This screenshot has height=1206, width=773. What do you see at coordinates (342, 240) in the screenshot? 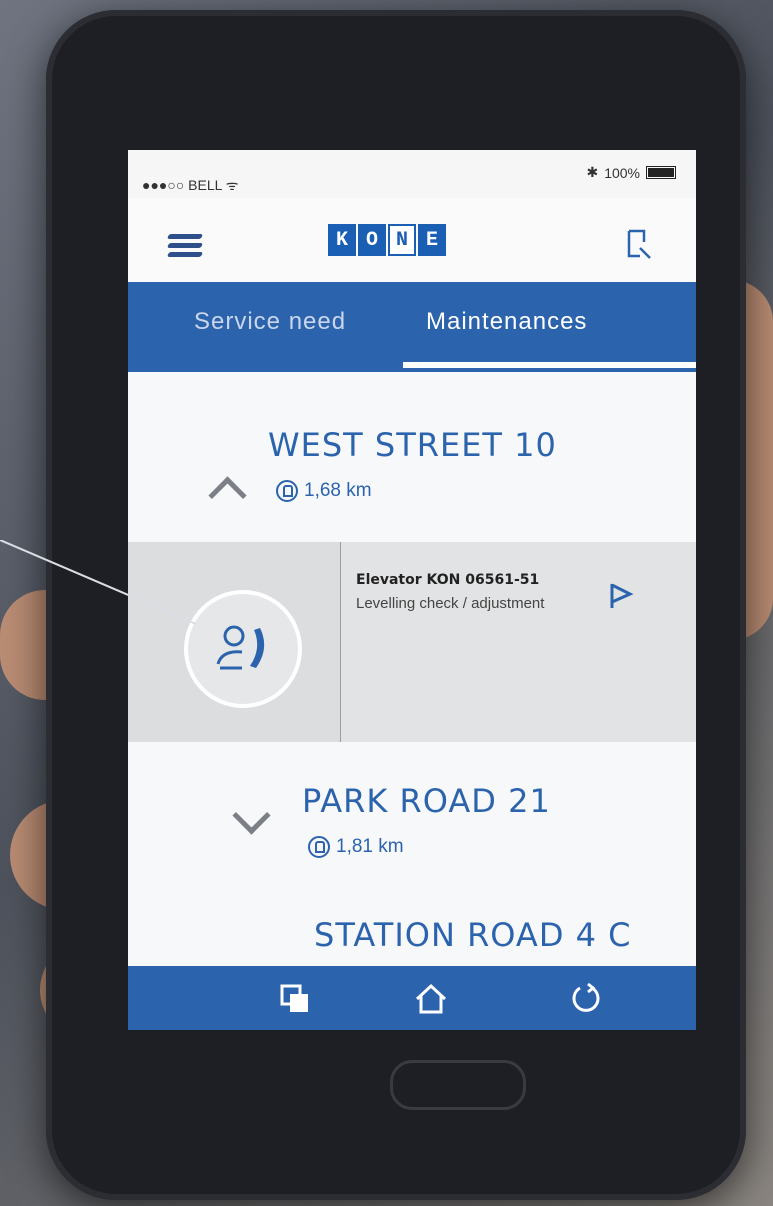
I see `logo-letter: K` at bounding box center [342, 240].